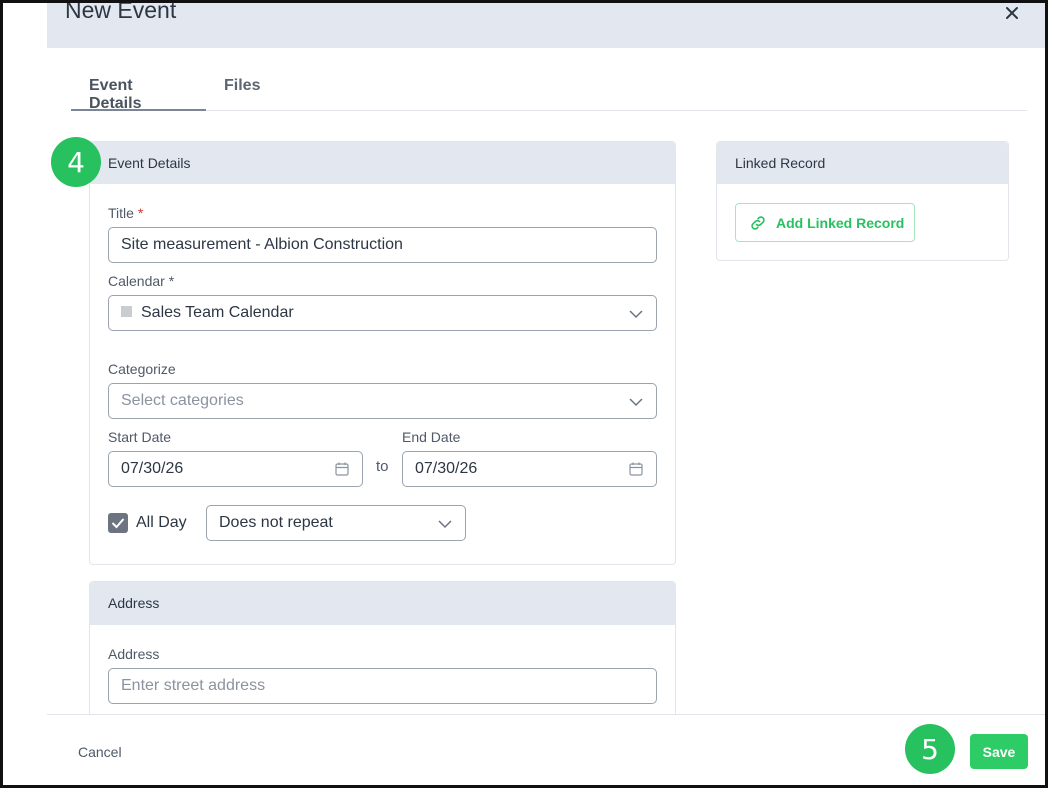 This screenshot has width=1048, height=788. Describe the element at coordinates (1012, 13) in the screenshot. I see `close-icon` at that location.